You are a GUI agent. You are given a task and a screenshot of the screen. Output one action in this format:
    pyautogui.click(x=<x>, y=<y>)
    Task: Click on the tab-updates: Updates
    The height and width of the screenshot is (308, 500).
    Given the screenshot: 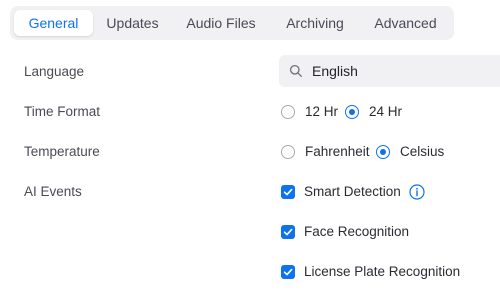 What is the action you would take?
    pyautogui.click(x=132, y=23)
    